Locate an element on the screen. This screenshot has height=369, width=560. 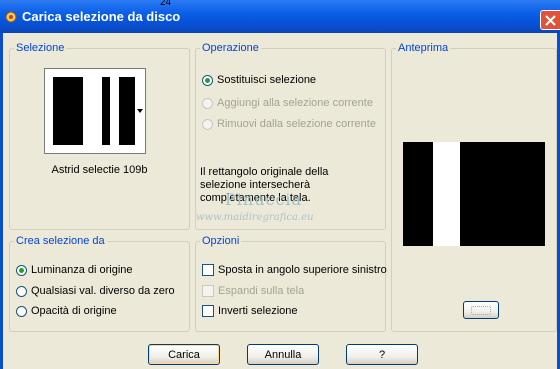
radio-sostituisci-selezione: Sostituisci selezione is located at coordinates (259, 80).